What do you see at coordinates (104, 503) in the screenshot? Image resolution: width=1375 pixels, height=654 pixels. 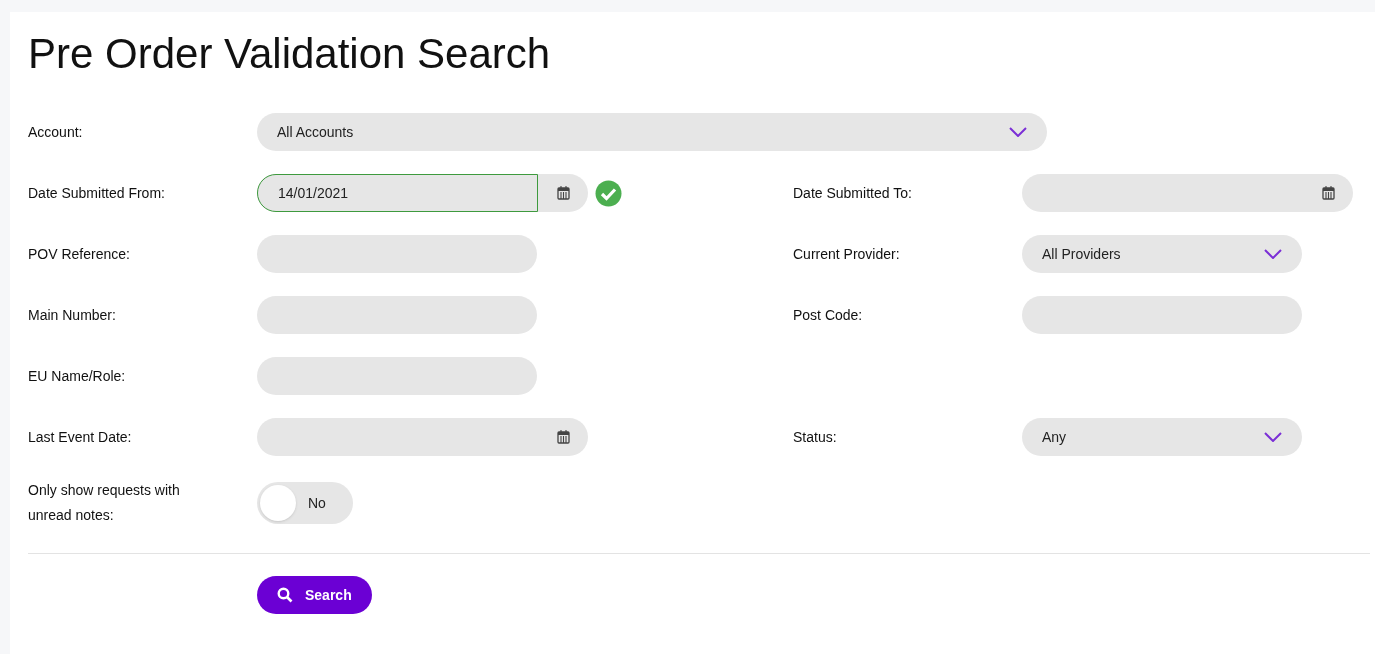 I see `field-label: Only show requests with unread notes:` at bounding box center [104, 503].